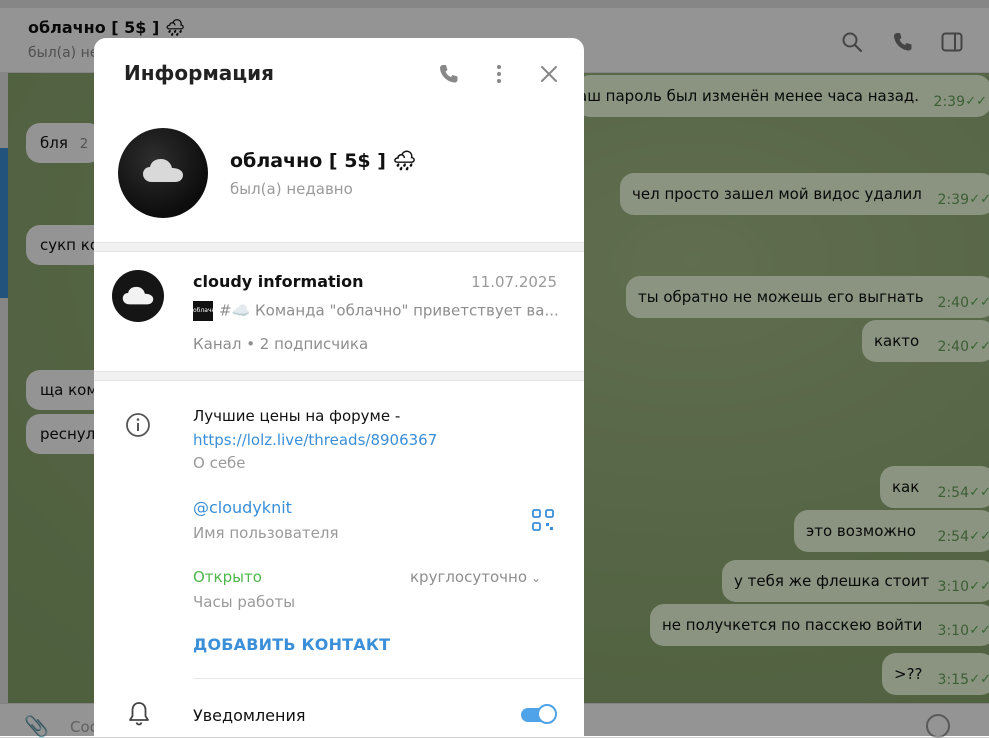  I want to click on call-icon, so click(449, 74).